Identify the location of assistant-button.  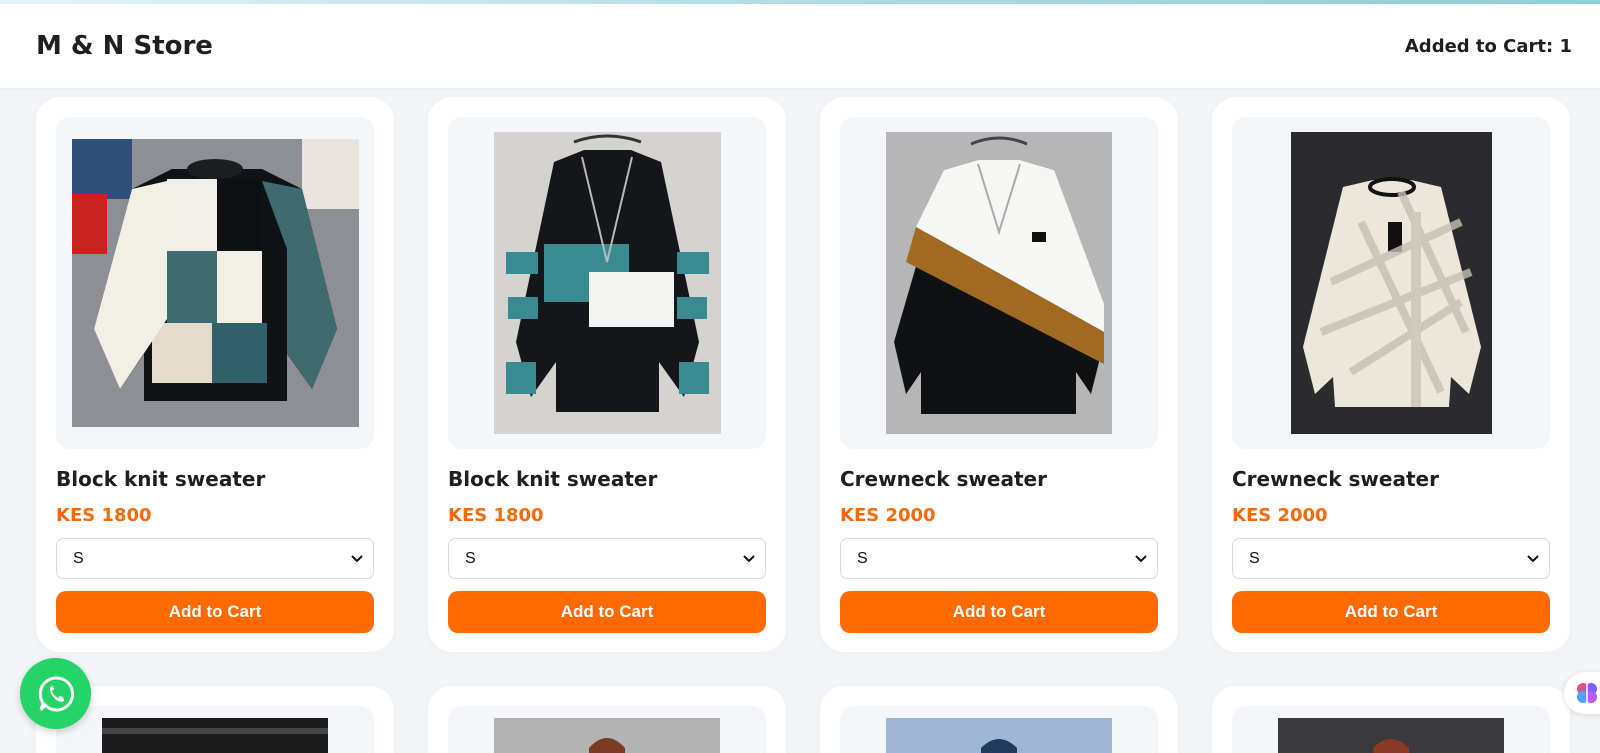
(1582, 693).